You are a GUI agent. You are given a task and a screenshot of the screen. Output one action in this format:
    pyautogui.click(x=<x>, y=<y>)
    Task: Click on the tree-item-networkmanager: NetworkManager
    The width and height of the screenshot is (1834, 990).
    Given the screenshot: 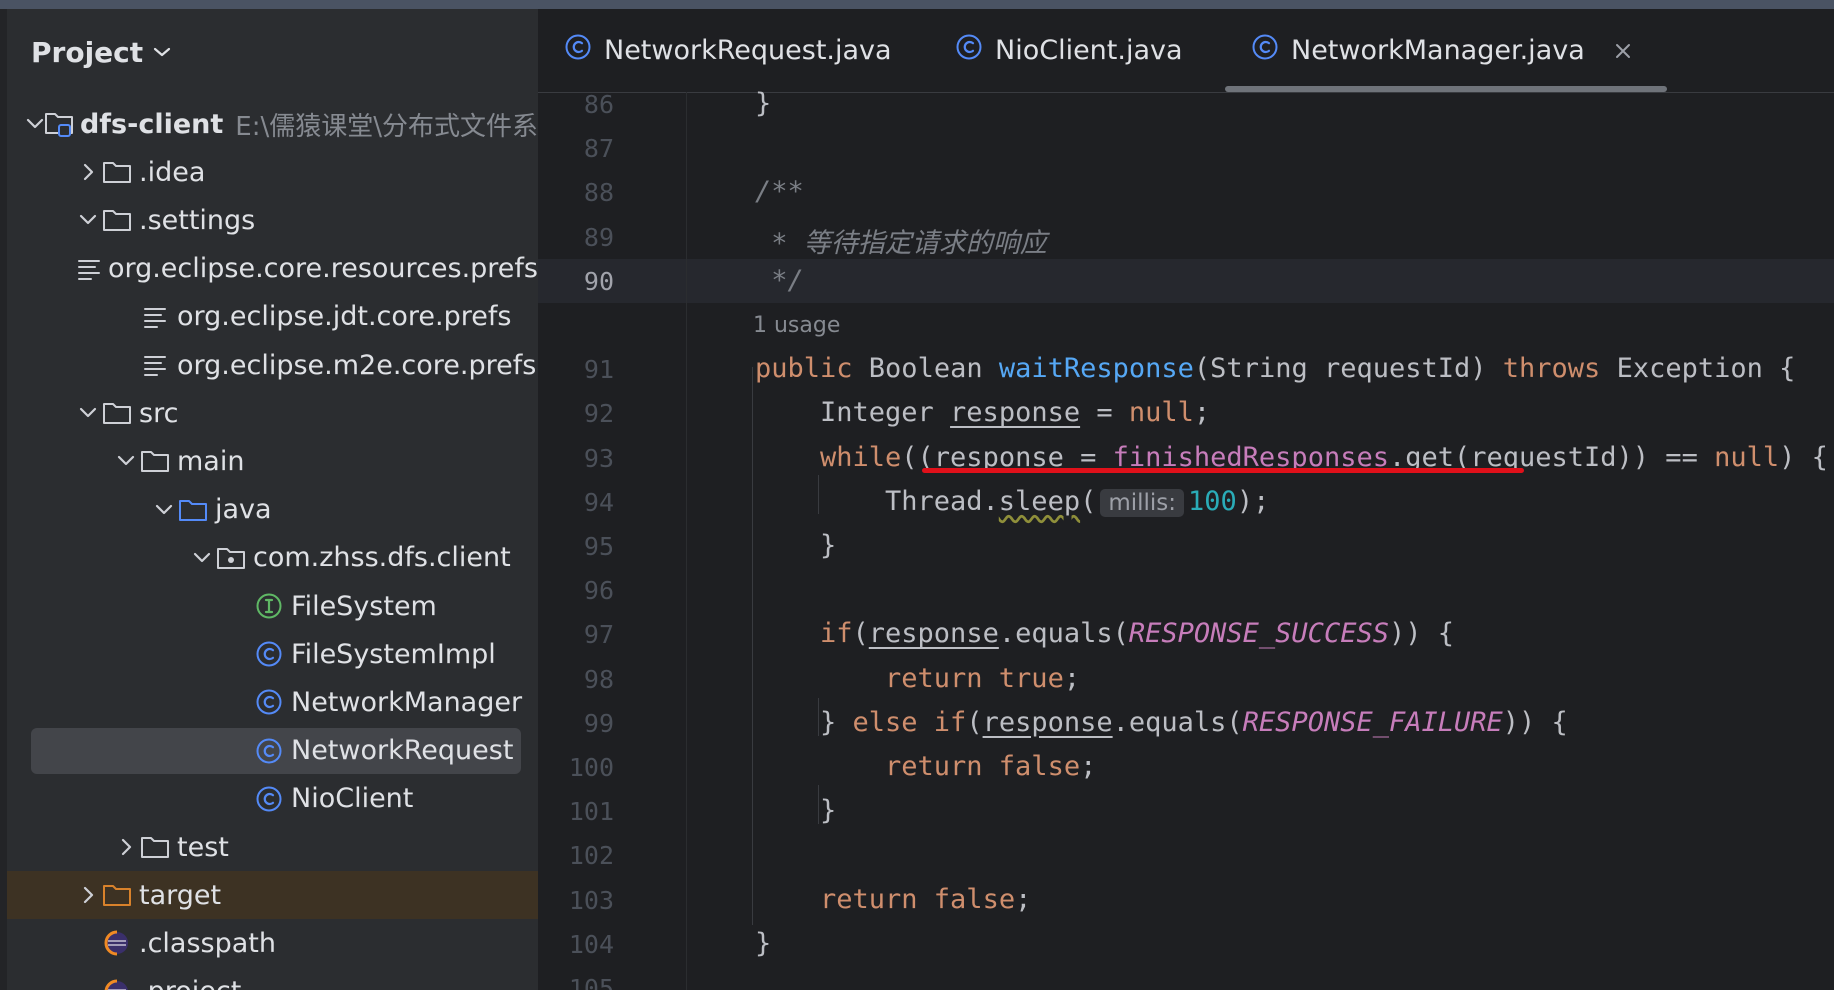 What is the action you would take?
    pyautogui.click(x=272, y=702)
    